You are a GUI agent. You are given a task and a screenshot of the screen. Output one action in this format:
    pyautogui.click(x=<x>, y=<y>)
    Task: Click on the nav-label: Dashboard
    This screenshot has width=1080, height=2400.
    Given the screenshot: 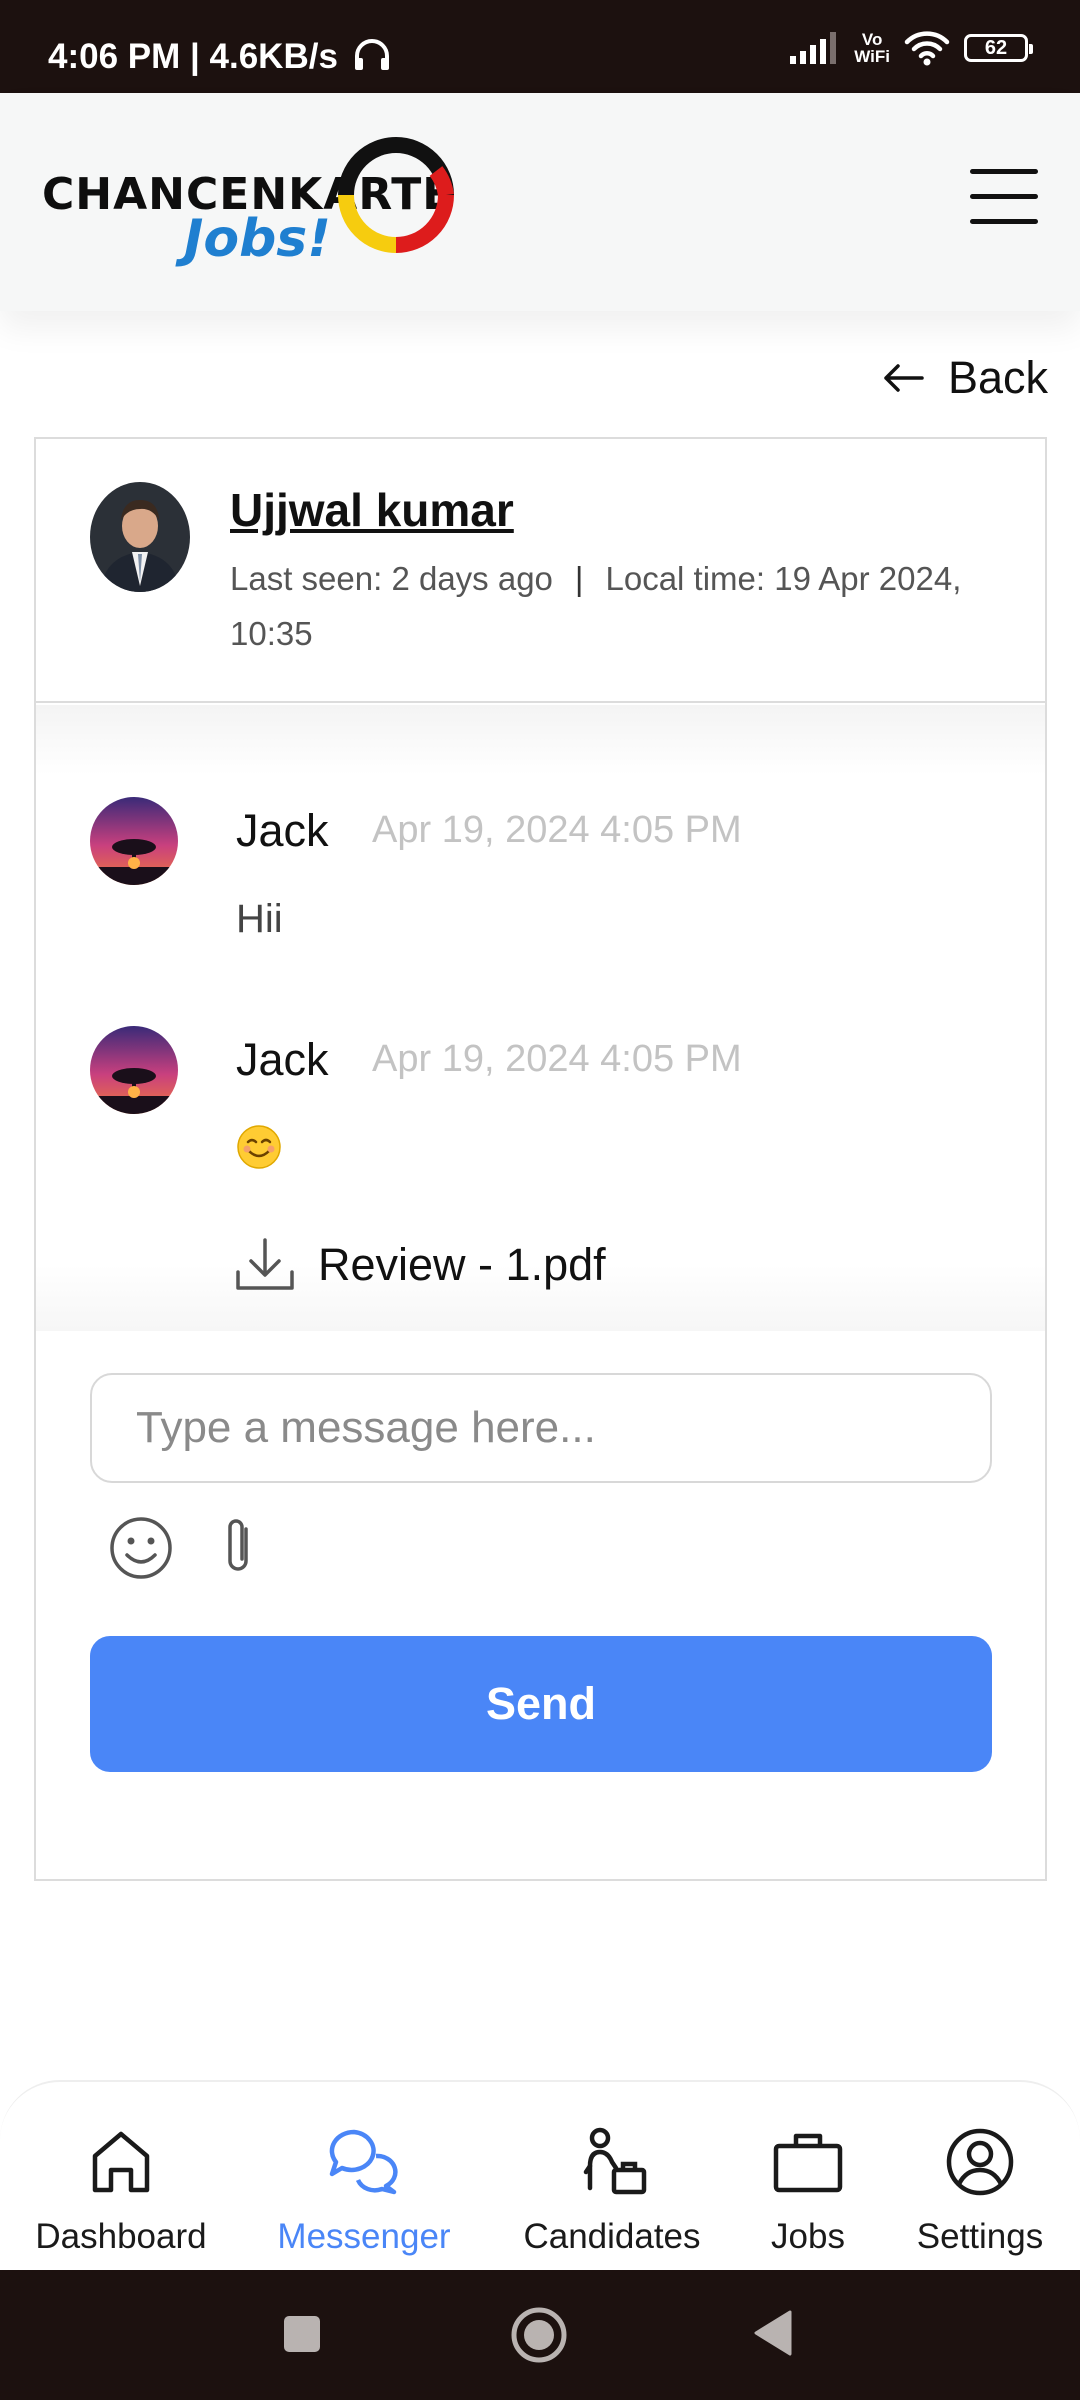 What is the action you would take?
    pyautogui.click(x=121, y=2236)
    